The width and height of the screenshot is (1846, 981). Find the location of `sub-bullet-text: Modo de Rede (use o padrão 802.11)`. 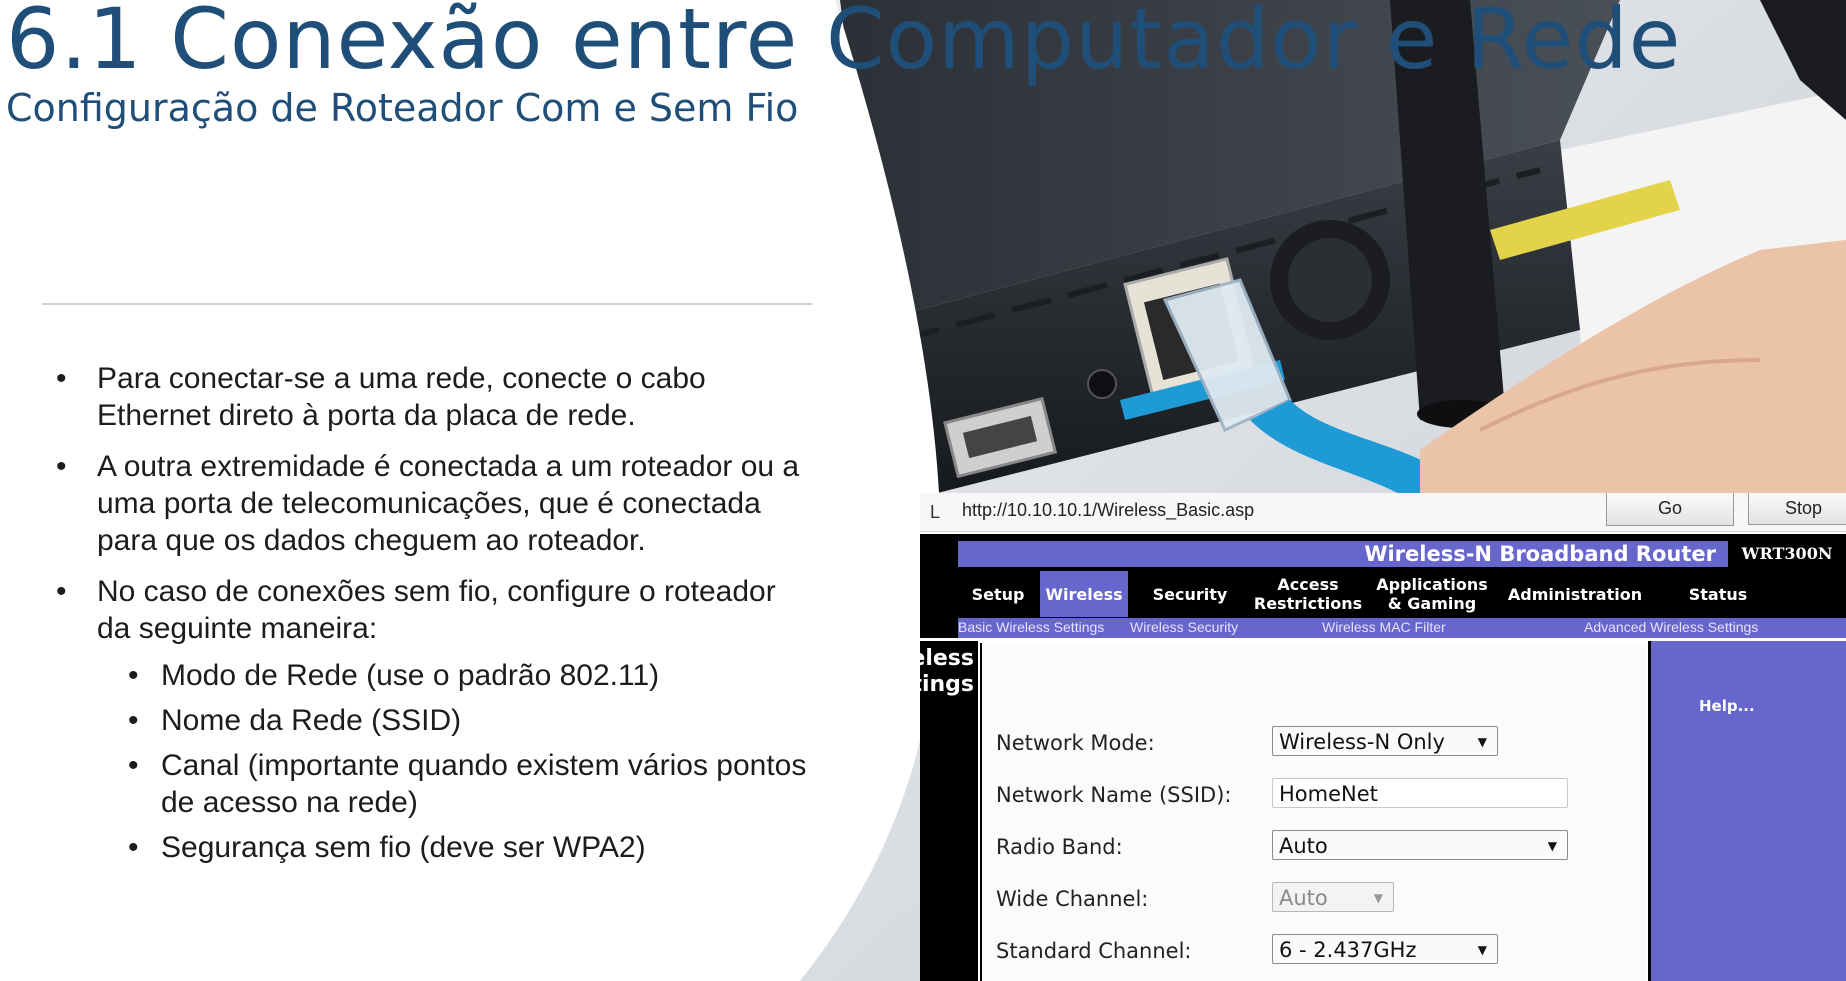

sub-bullet-text: Modo de Rede (use o padrão 802.11) is located at coordinates (410, 675).